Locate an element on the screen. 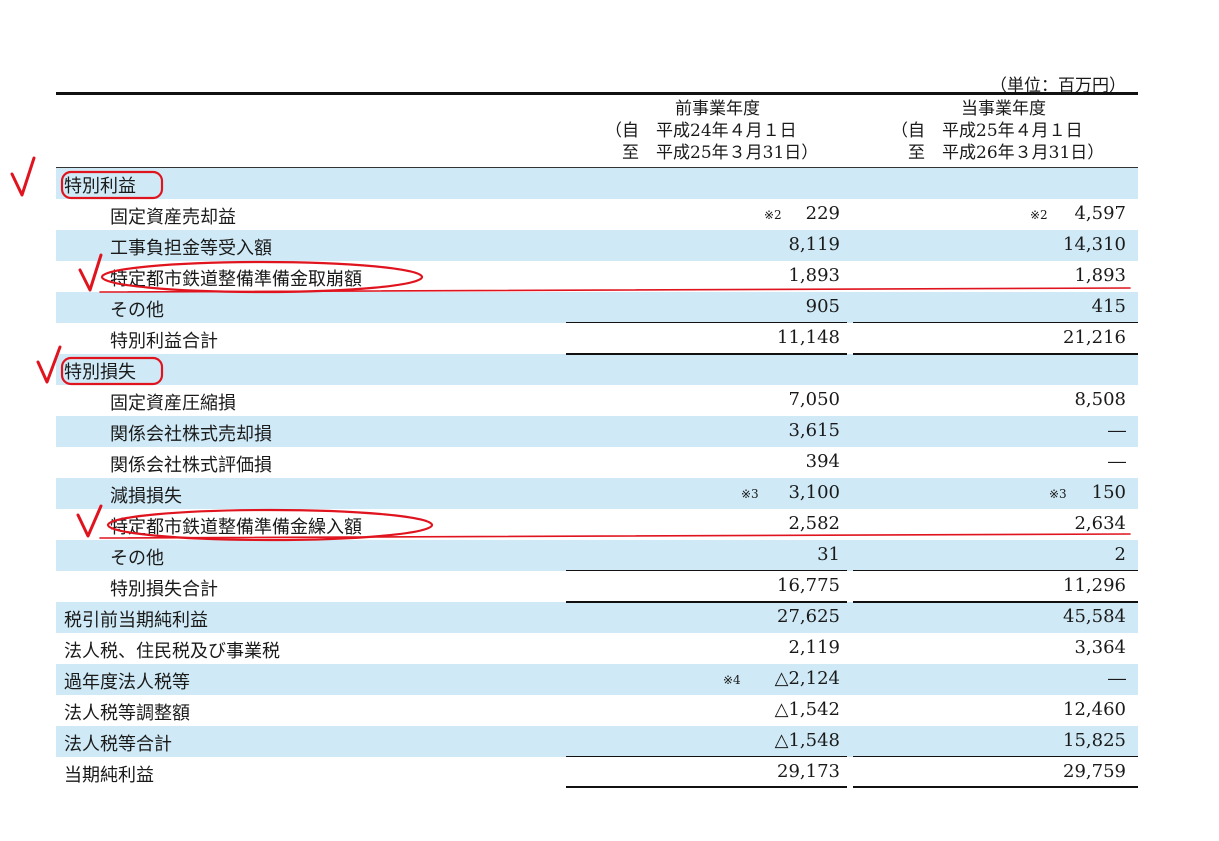 This screenshot has width=1219, height=841. note-ref: ※3 is located at coordinates (750, 494).